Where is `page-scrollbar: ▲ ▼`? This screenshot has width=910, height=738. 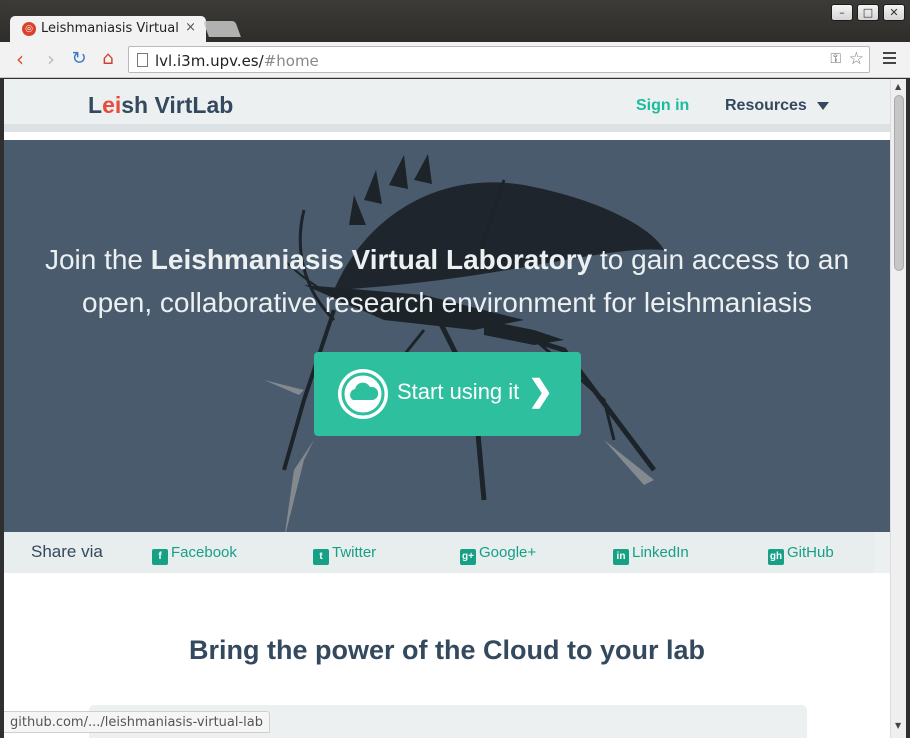
page-scrollbar: ▲ ▼ is located at coordinates (898, 408).